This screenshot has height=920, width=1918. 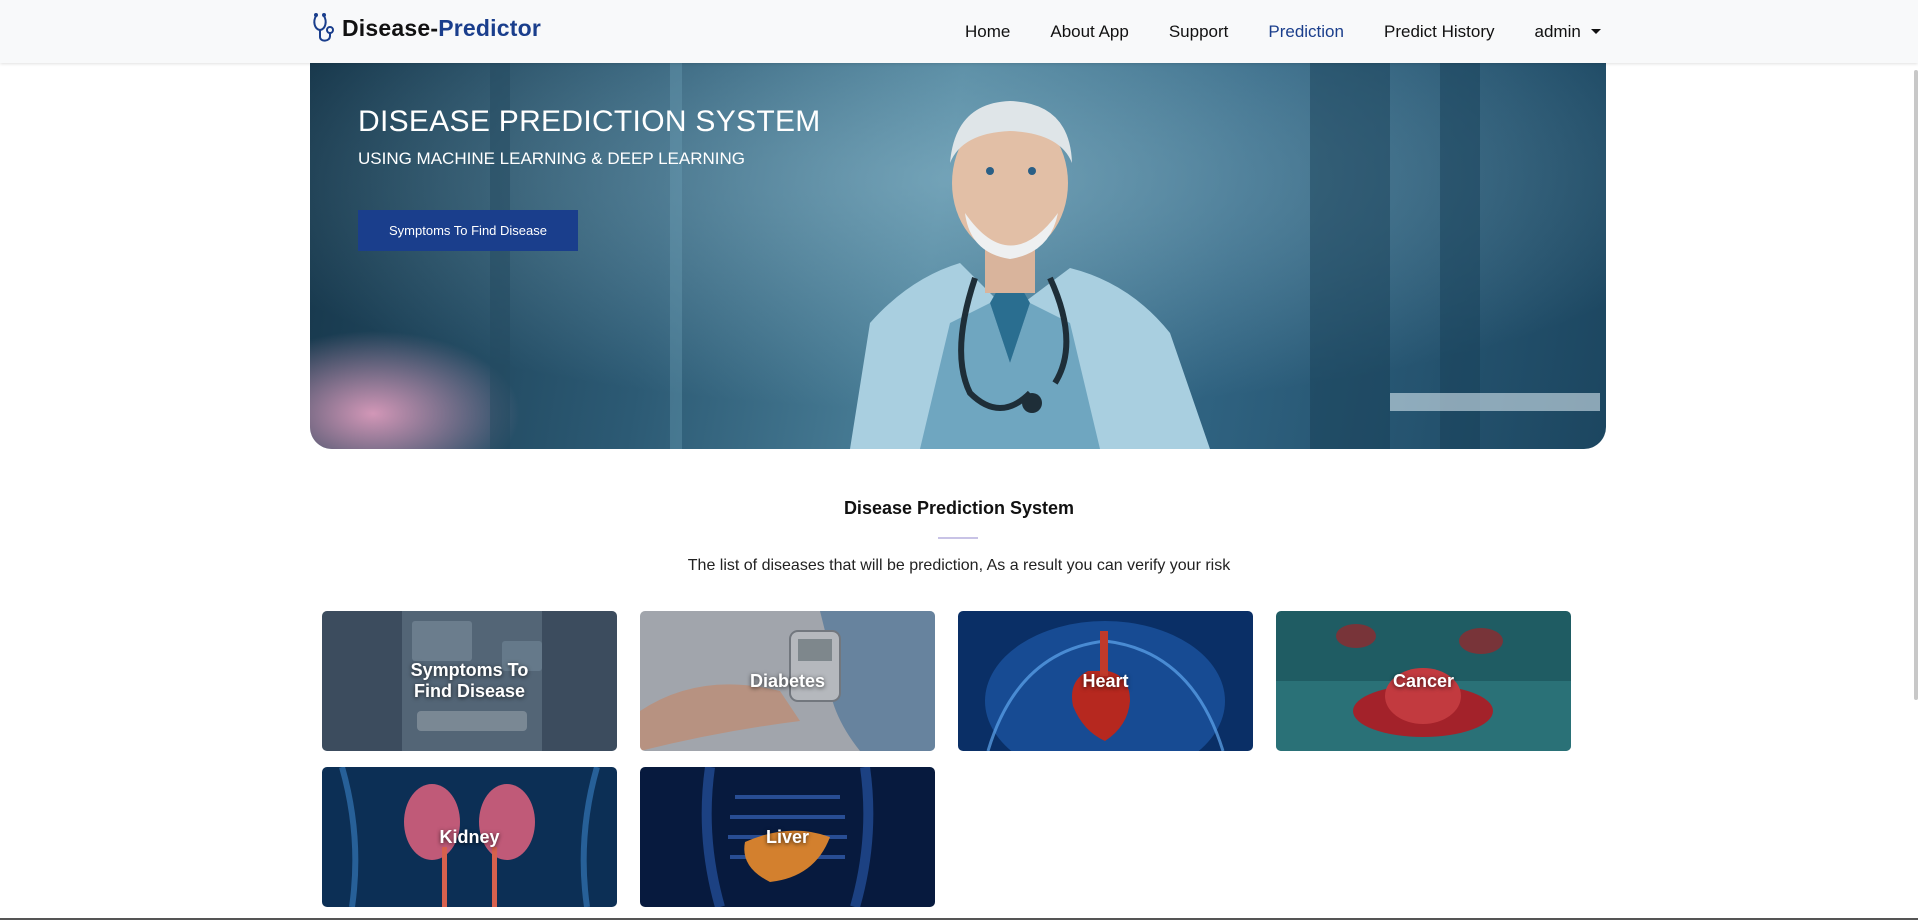 I want to click on card-label-kidney: Kidney, so click(x=469, y=837).